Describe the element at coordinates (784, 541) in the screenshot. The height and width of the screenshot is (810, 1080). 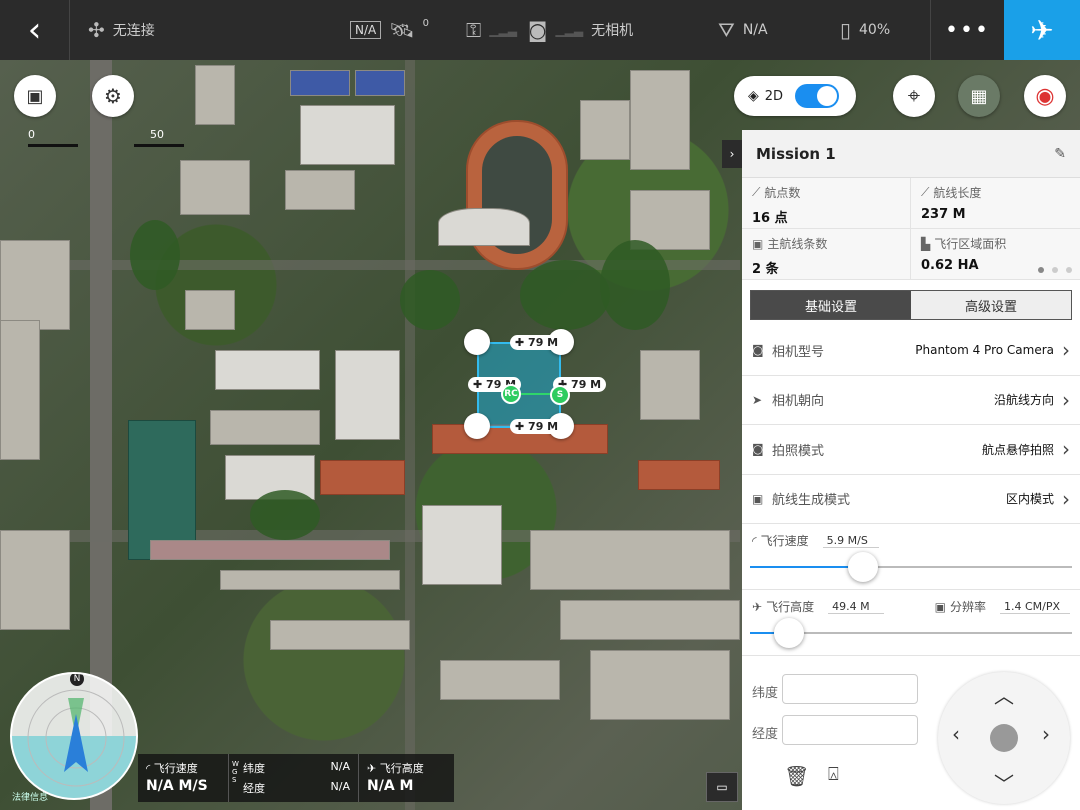
I see `speed-label: 飞行速度` at that location.